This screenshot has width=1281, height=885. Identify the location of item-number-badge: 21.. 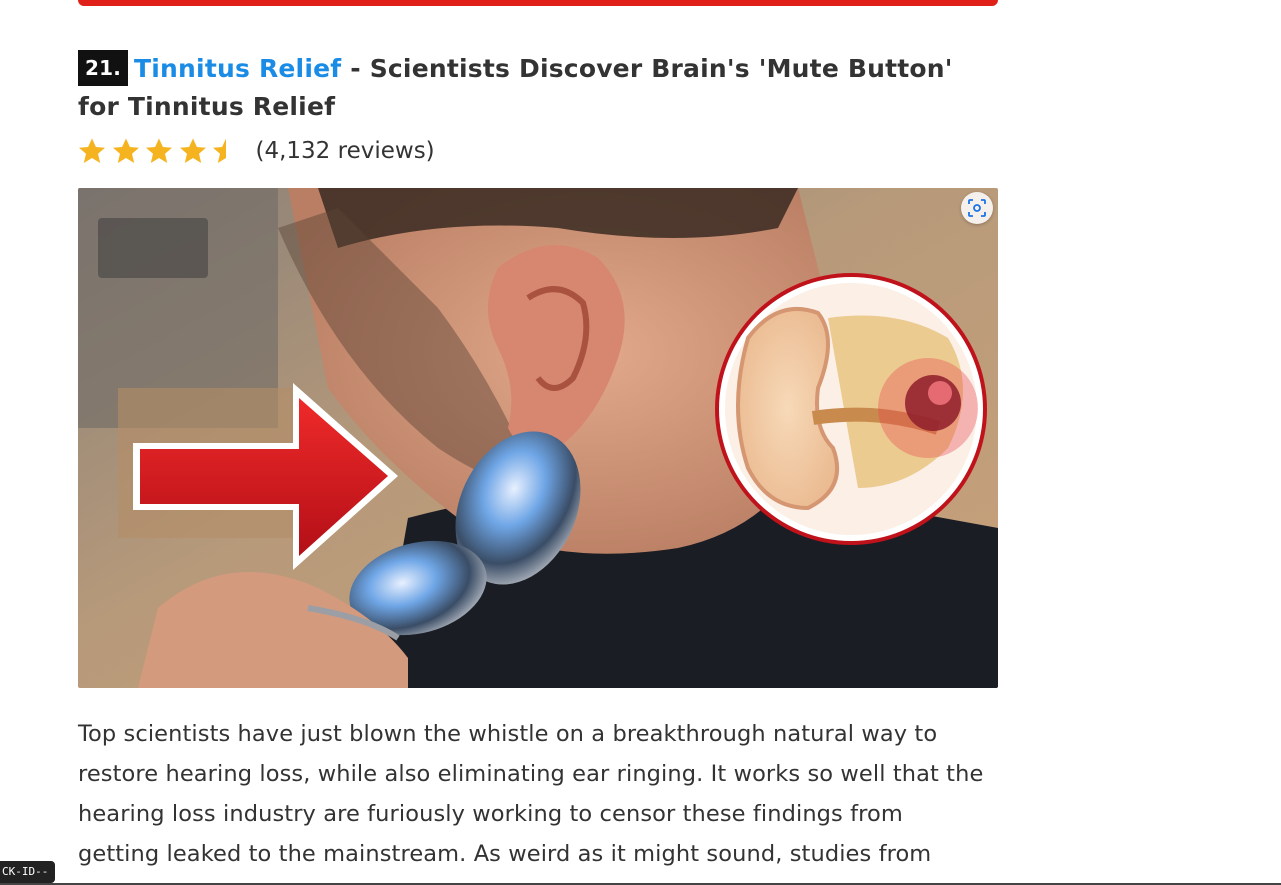
(103, 68).